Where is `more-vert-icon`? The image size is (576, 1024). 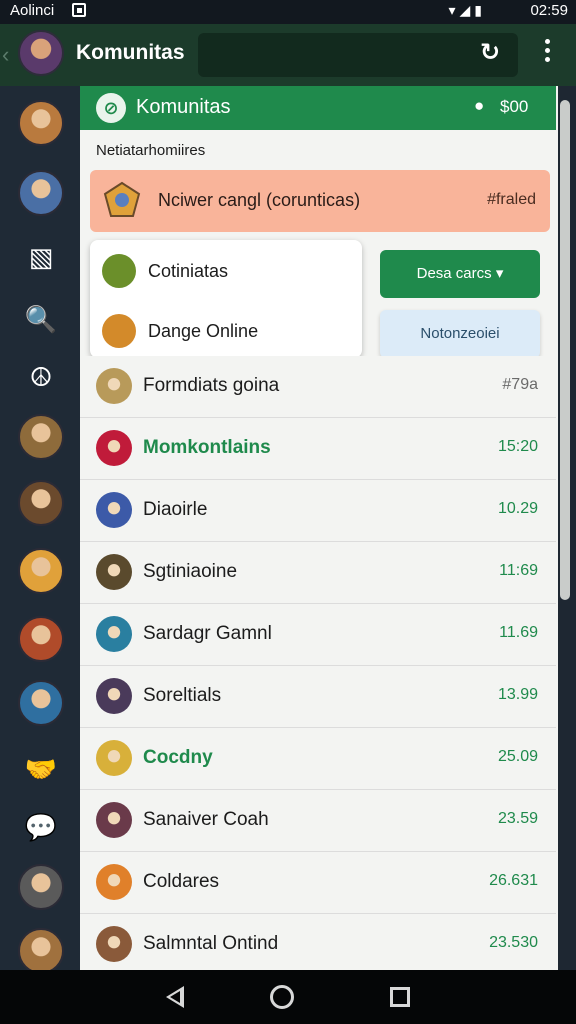
more-vert-icon is located at coordinates (547, 51).